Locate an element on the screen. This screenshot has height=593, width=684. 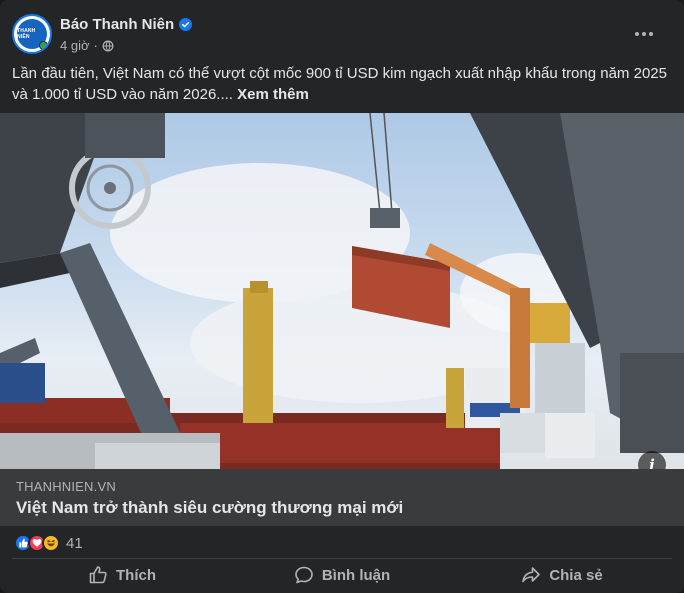
like-button: Thích is located at coordinates (122, 575).